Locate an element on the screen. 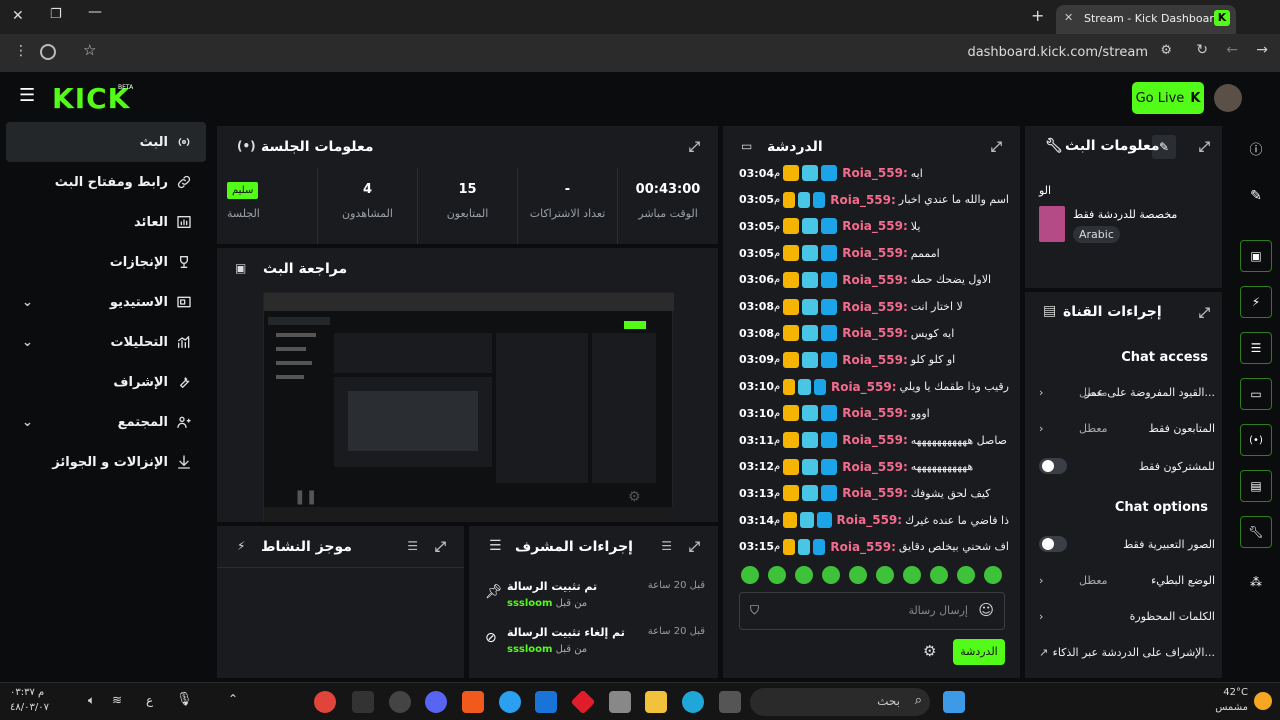  weather-sun-icon is located at coordinates (1263, 701).